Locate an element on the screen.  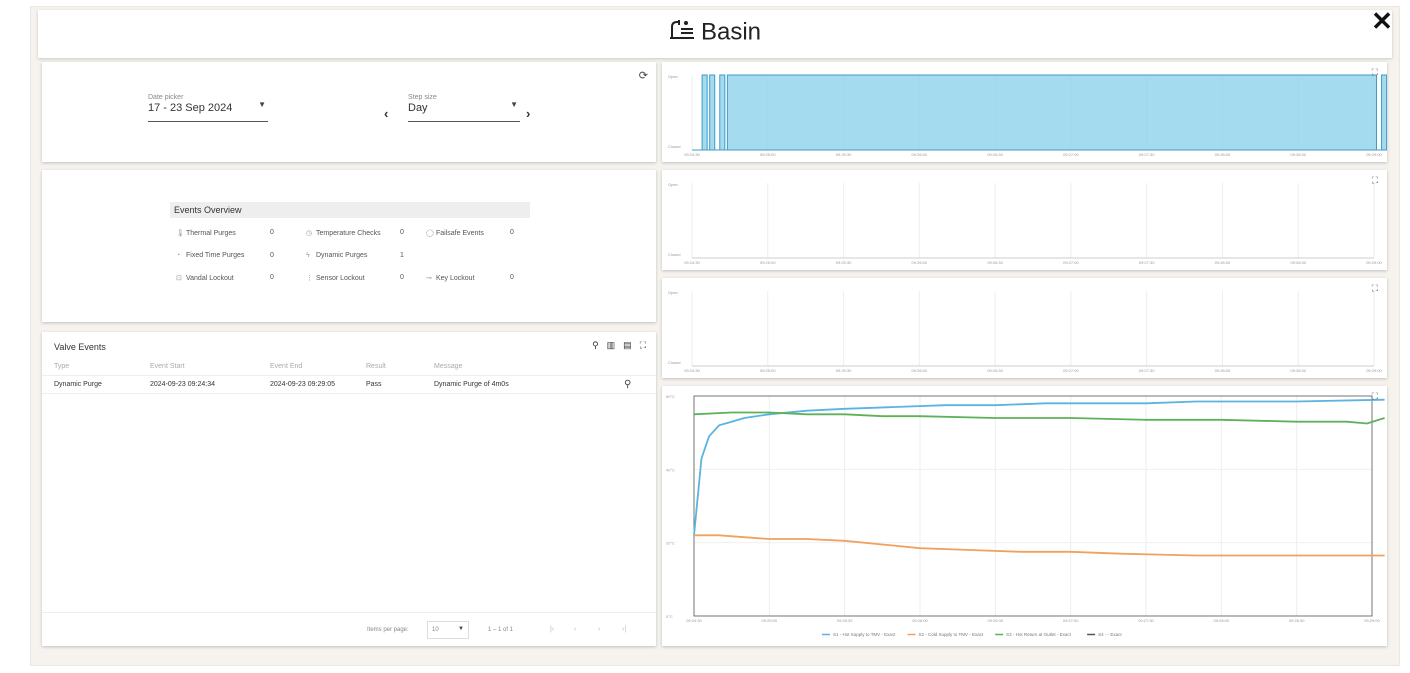
modal-header: Basin is located at coordinates (715, 34).